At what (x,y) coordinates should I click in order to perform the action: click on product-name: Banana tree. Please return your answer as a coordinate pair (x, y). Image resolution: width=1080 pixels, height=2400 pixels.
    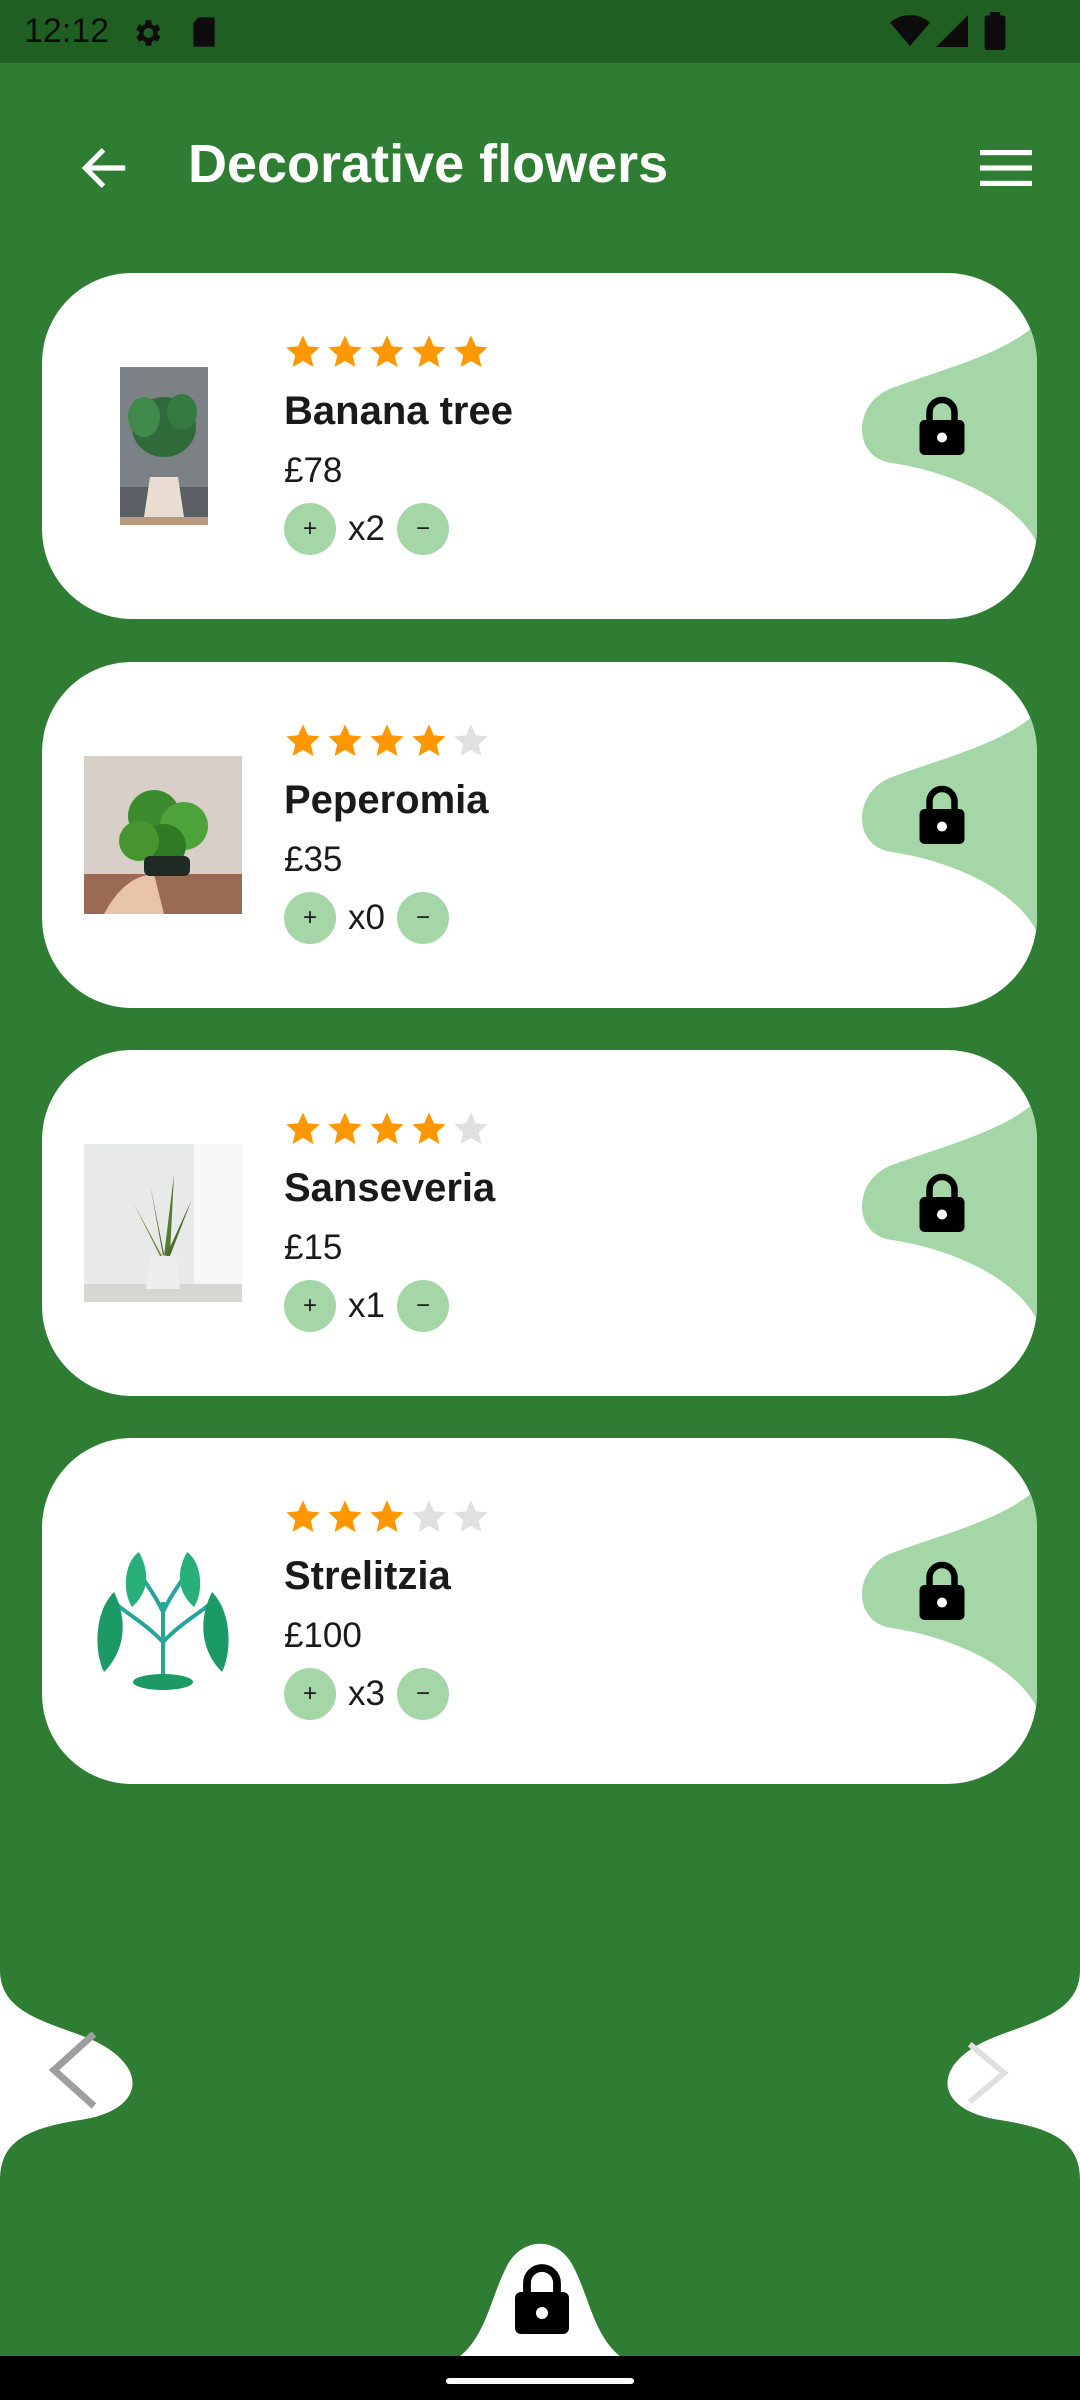
    Looking at the image, I should click on (398, 411).